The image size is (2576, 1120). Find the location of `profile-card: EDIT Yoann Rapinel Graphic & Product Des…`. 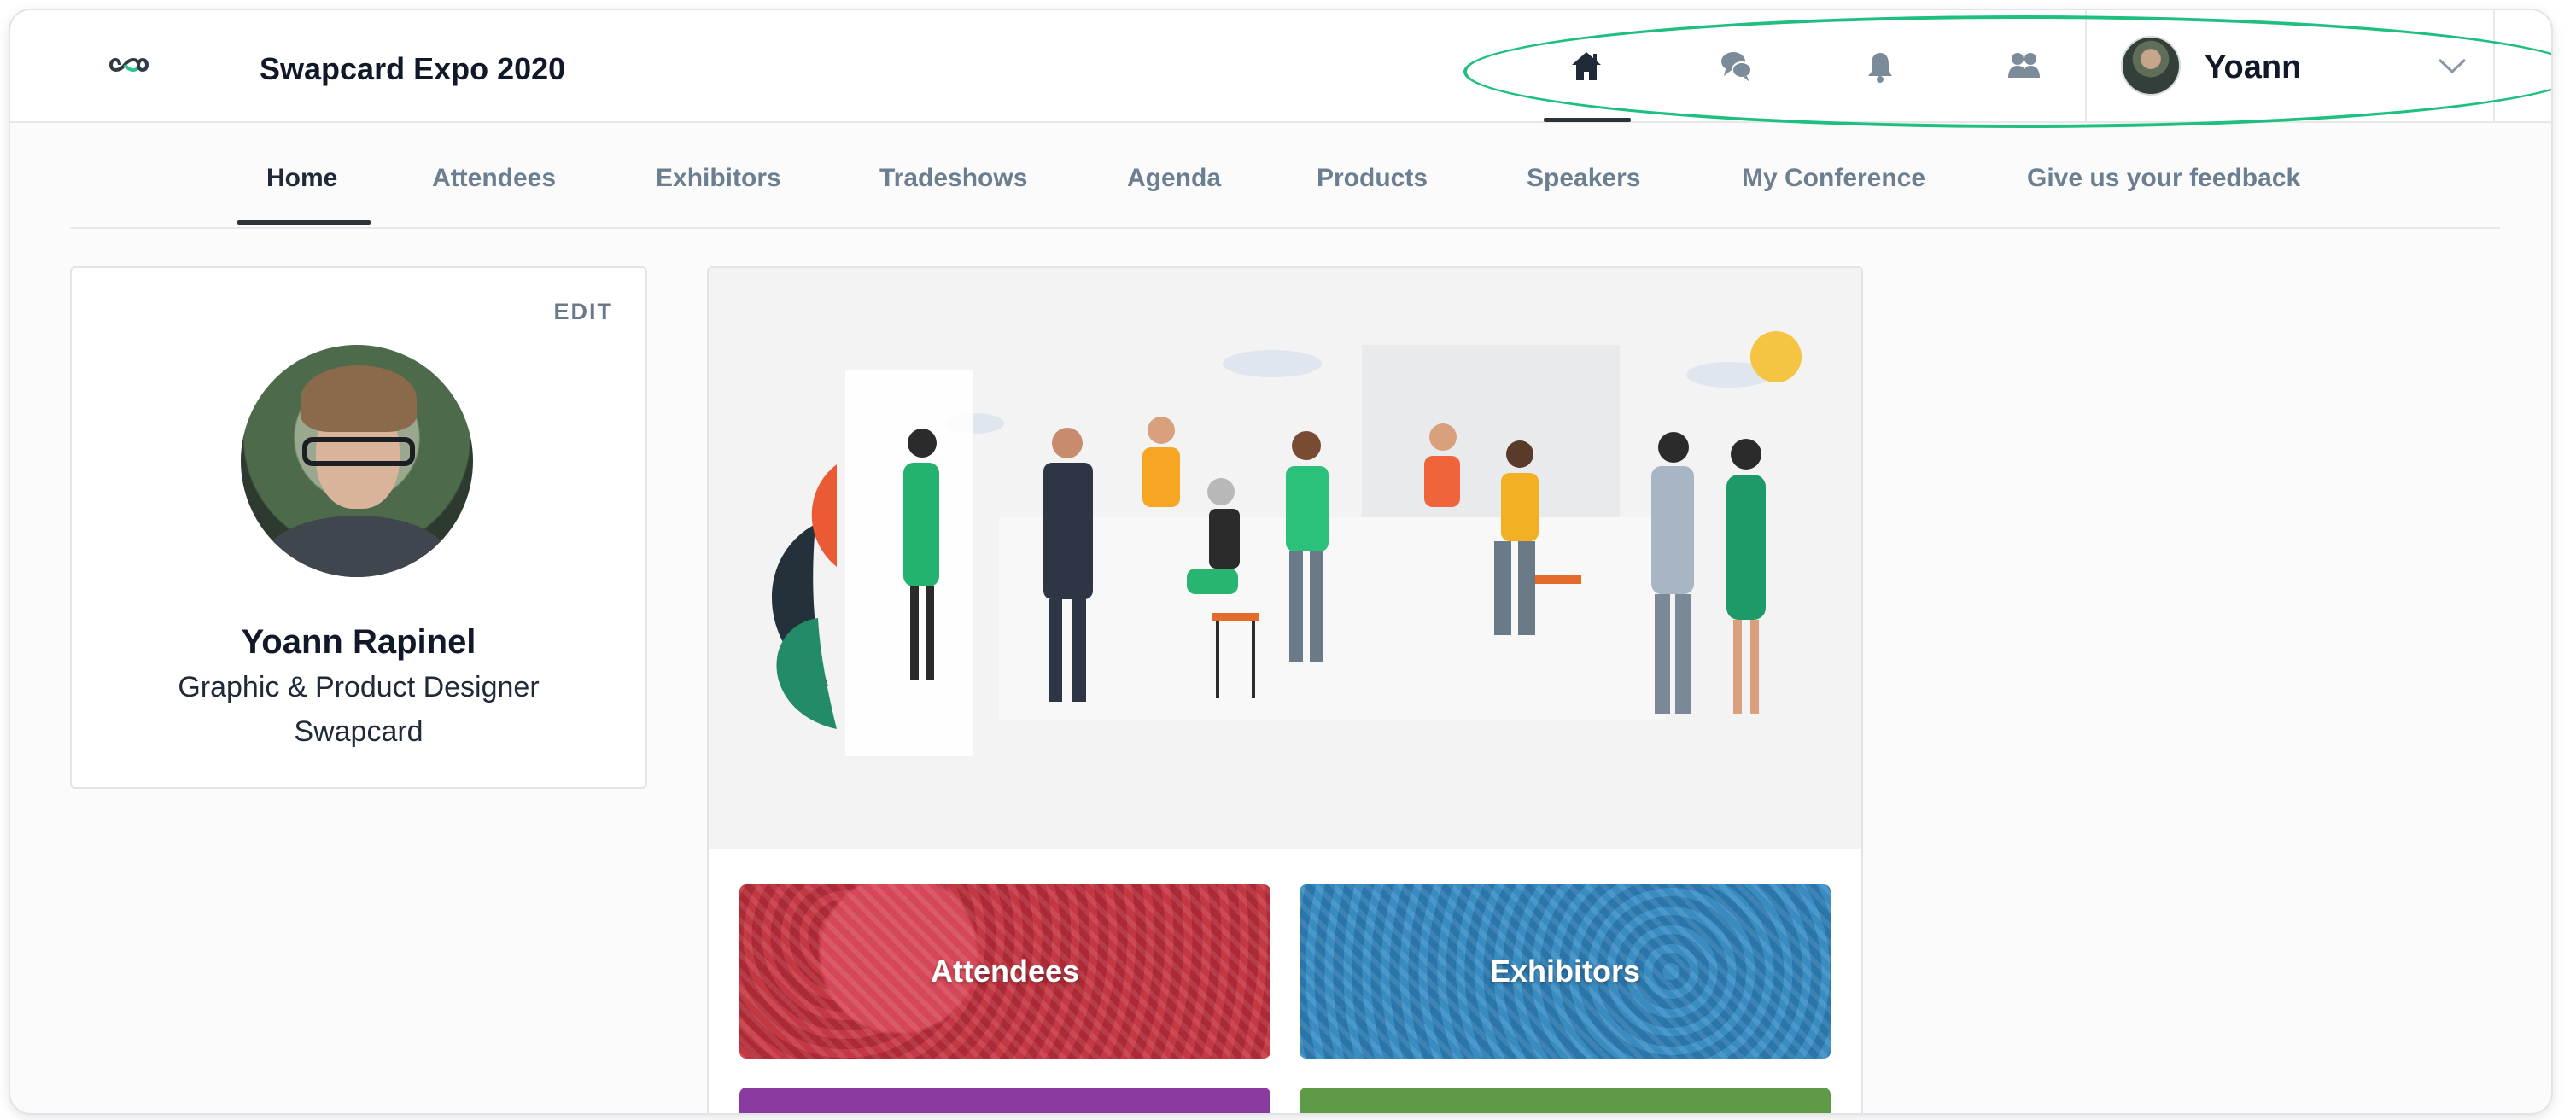

profile-card: EDIT Yoann Rapinel Graphic & Product Des… is located at coordinates (358, 527).